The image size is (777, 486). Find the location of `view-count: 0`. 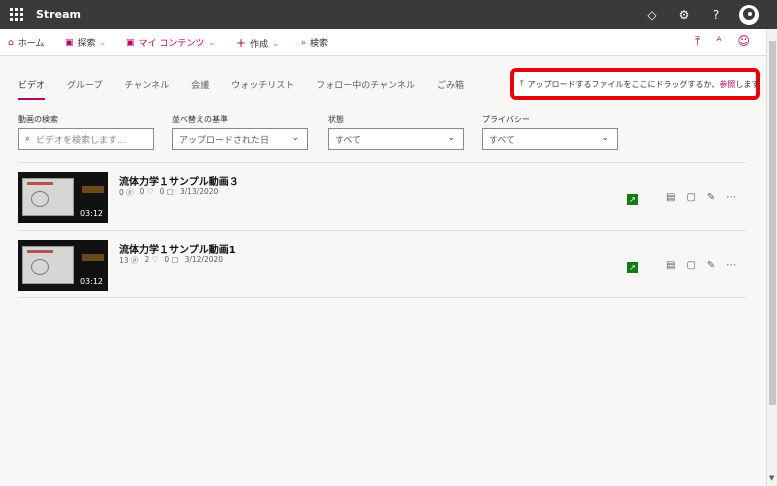

view-count: 0 is located at coordinates (121, 192).